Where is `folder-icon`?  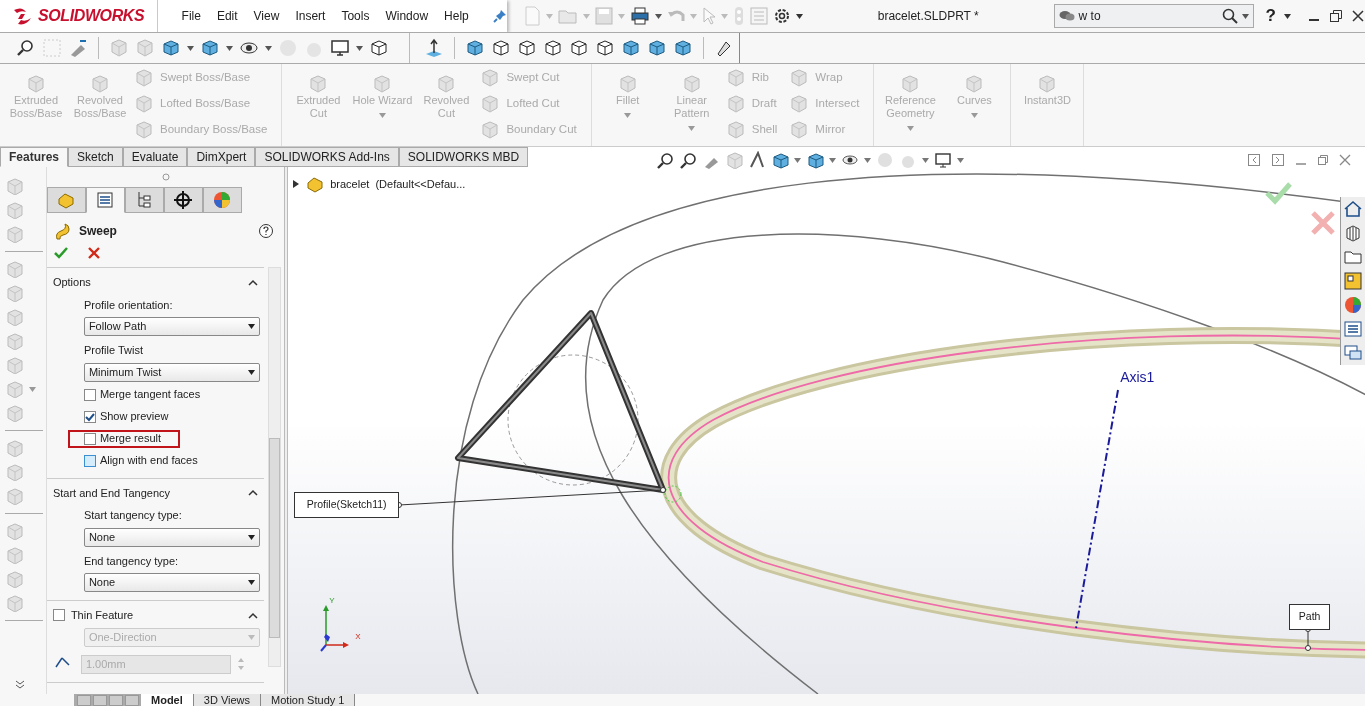 folder-icon is located at coordinates (567, 16).